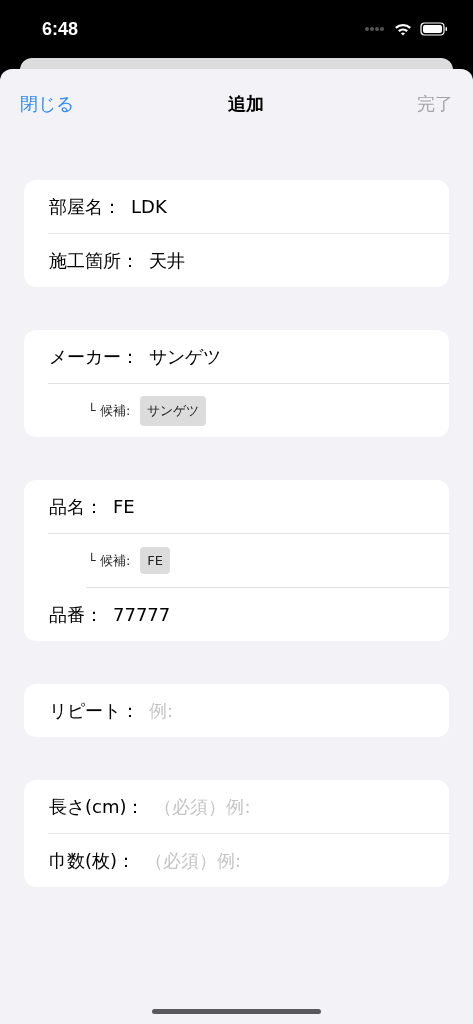 This screenshot has width=473, height=1024. Describe the element at coordinates (94, 356) in the screenshot. I see `field-label: メーカー：` at that location.